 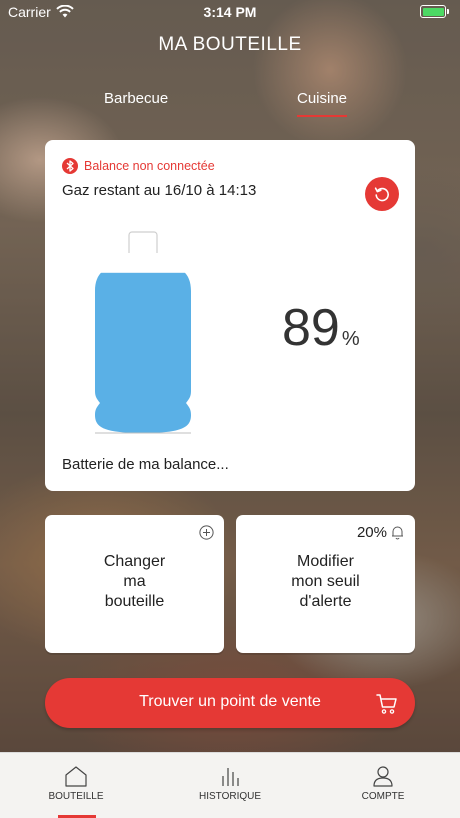 I want to click on refresh-button, so click(x=382, y=194).